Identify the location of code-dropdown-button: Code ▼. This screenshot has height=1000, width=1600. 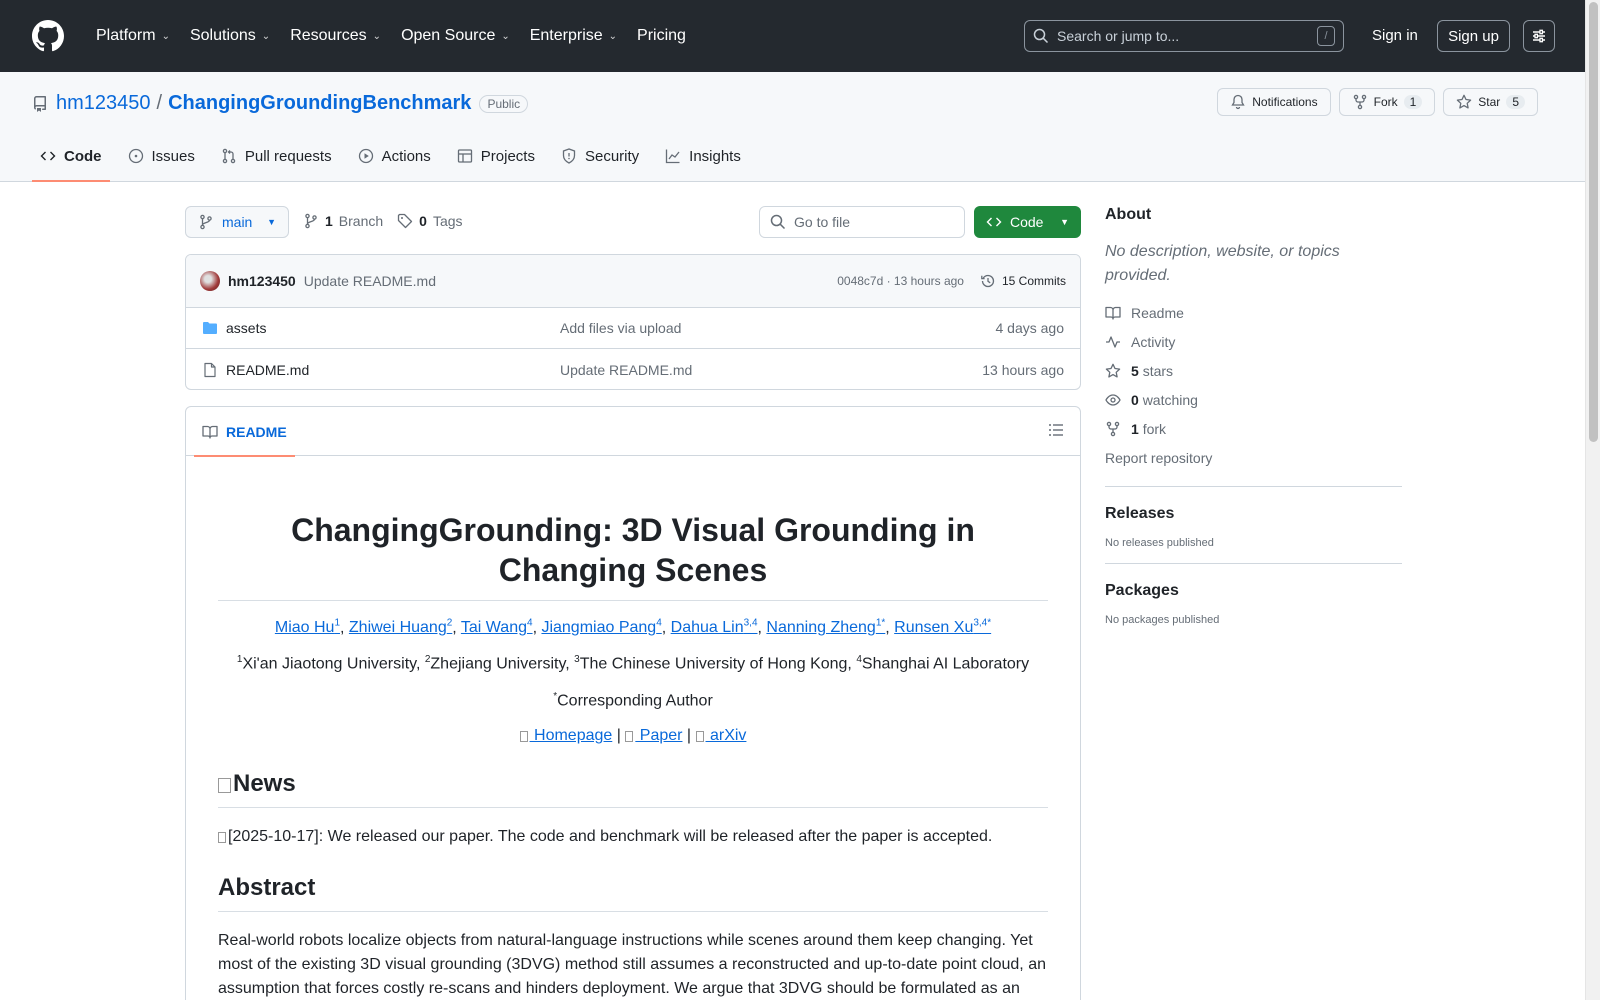
(1027, 222).